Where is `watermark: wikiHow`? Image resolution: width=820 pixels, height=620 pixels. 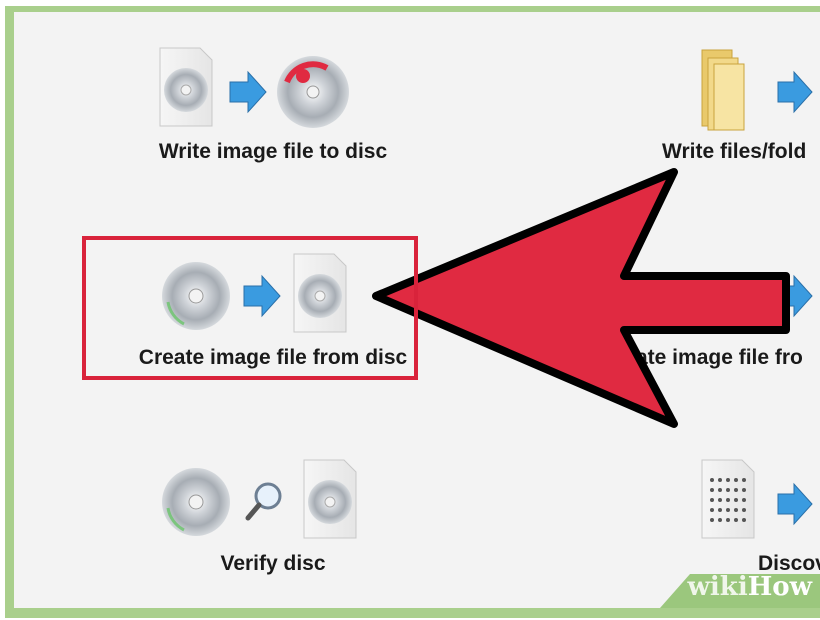 watermark: wikiHow is located at coordinates (720, 588).